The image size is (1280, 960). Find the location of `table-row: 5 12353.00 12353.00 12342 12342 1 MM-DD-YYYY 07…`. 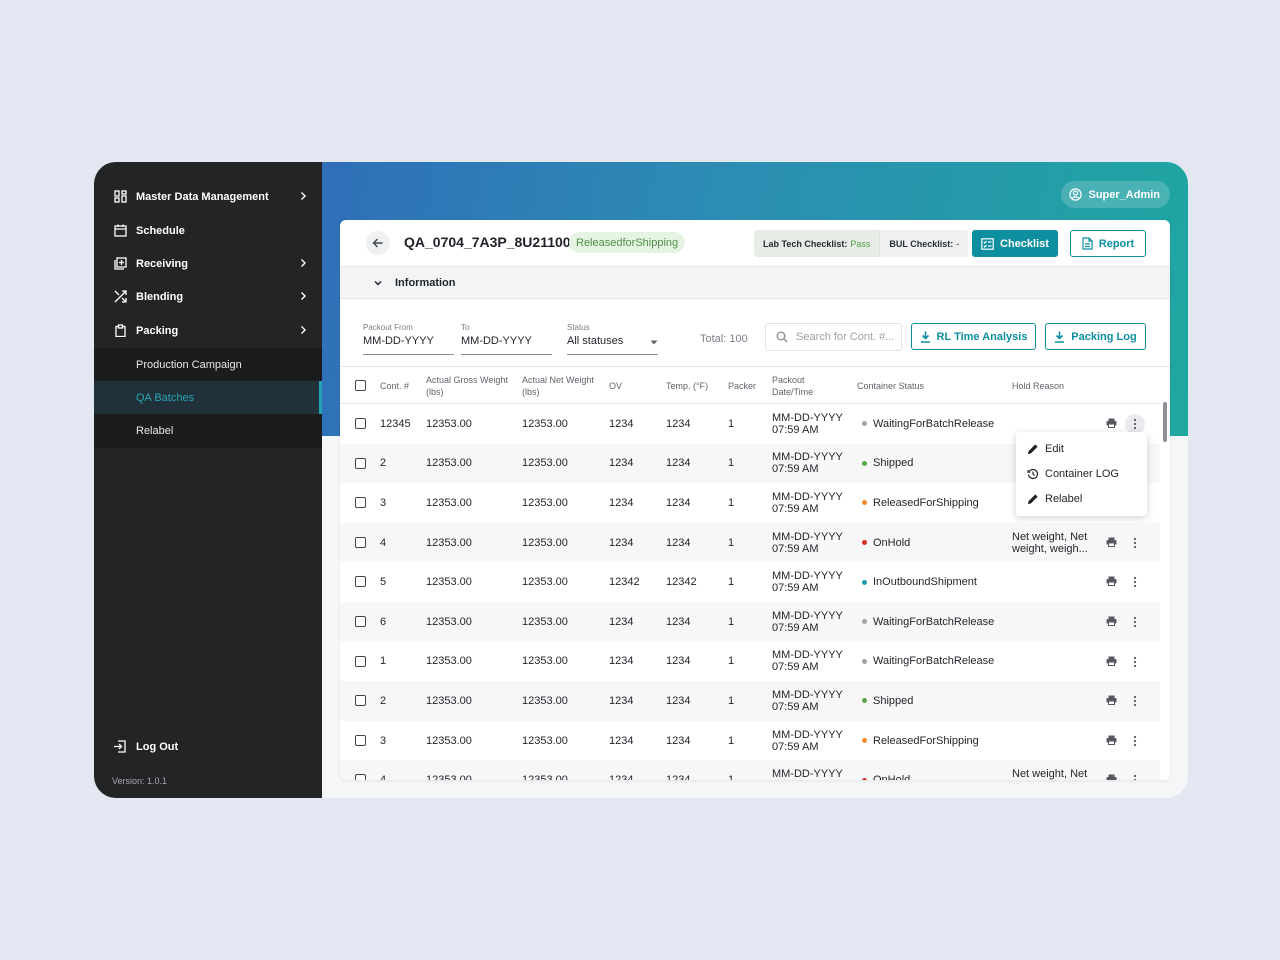

table-row: 5 12353.00 12353.00 12342 12342 1 MM-DD-YYYY 07… is located at coordinates (750, 582).